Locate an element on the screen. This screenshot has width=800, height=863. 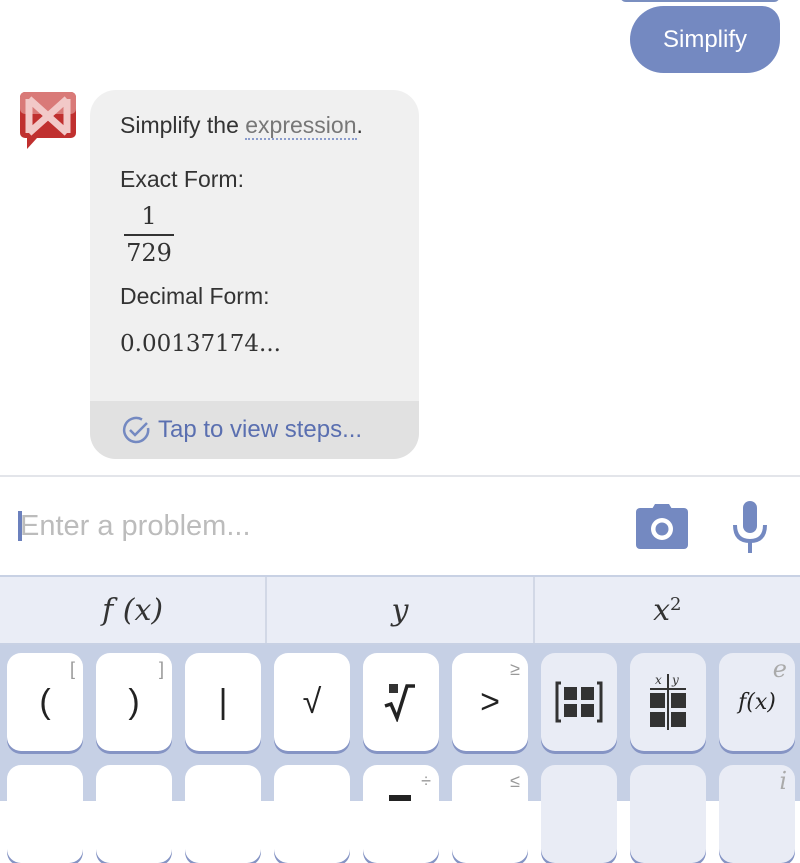
user-message-text: Simplify is located at coordinates (704, 39).